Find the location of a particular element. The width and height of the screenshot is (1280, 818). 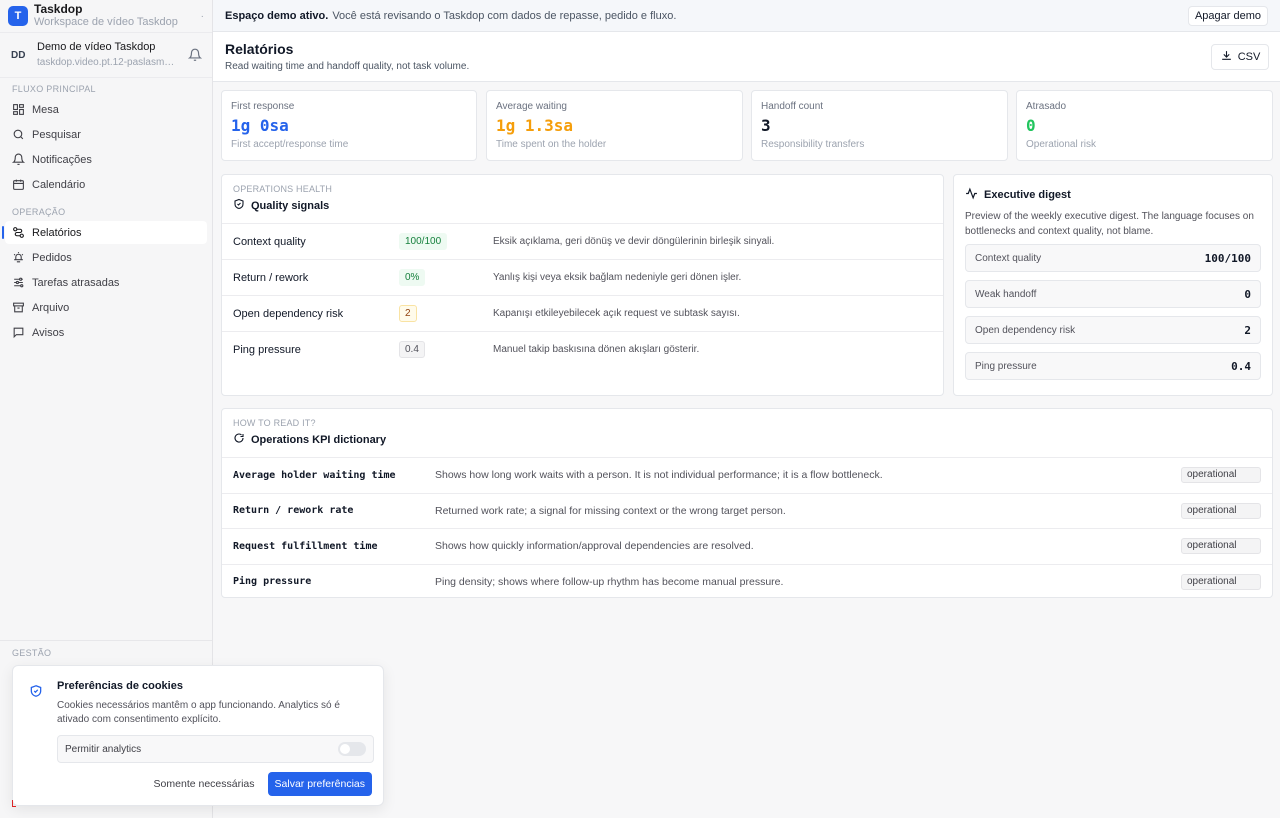

digest-row: Weak handoff 0 is located at coordinates (1113, 294).